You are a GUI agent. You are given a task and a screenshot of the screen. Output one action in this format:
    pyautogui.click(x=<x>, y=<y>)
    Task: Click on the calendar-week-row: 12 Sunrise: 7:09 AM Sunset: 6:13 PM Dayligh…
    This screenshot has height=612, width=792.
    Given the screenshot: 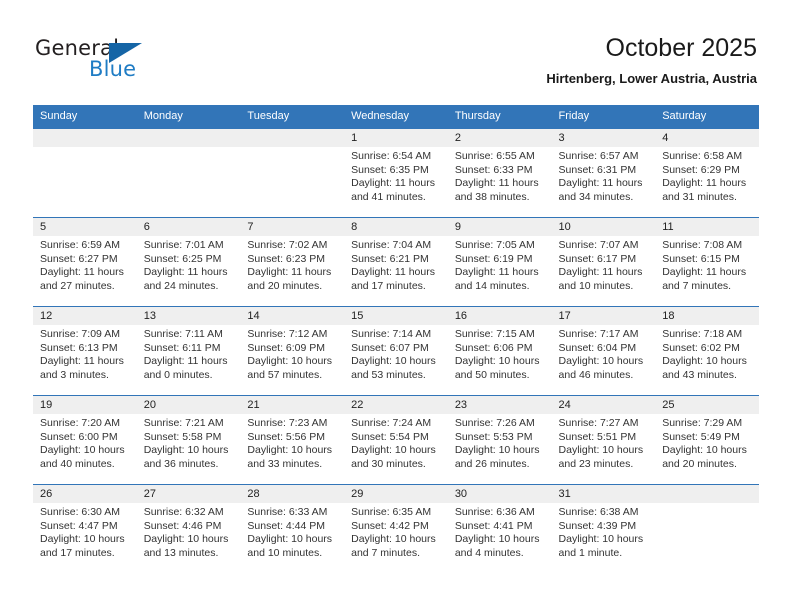 What is the action you would take?
    pyautogui.click(x=396, y=351)
    